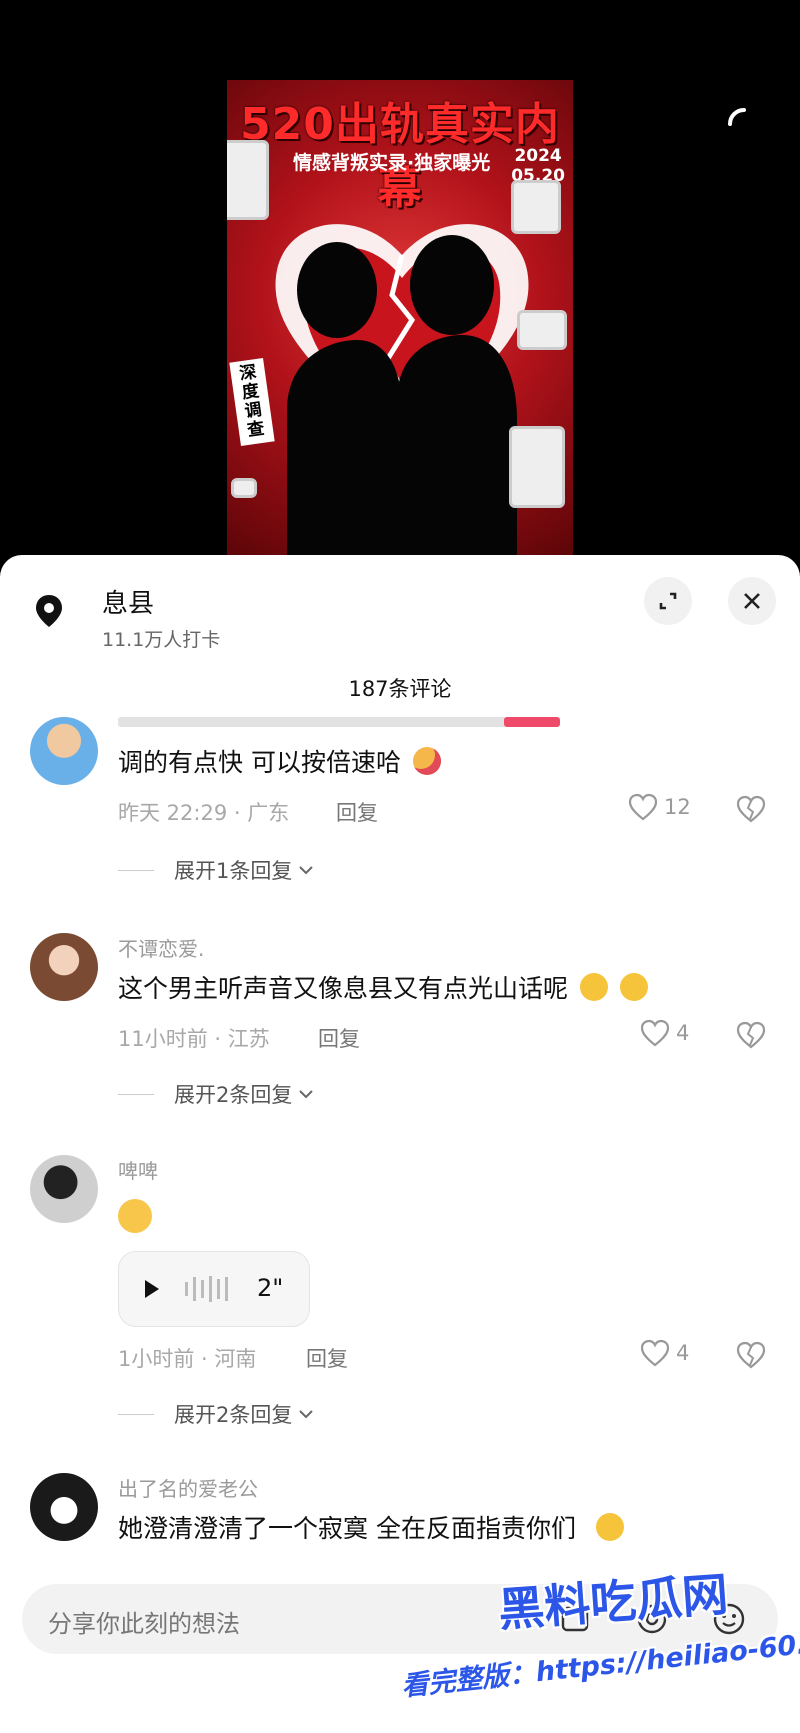 Image resolution: width=800 pixels, height=1733 pixels. What do you see at coordinates (187, 1359) in the screenshot?
I see `comment-time-region: 1小时前 · 河南` at bounding box center [187, 1359].